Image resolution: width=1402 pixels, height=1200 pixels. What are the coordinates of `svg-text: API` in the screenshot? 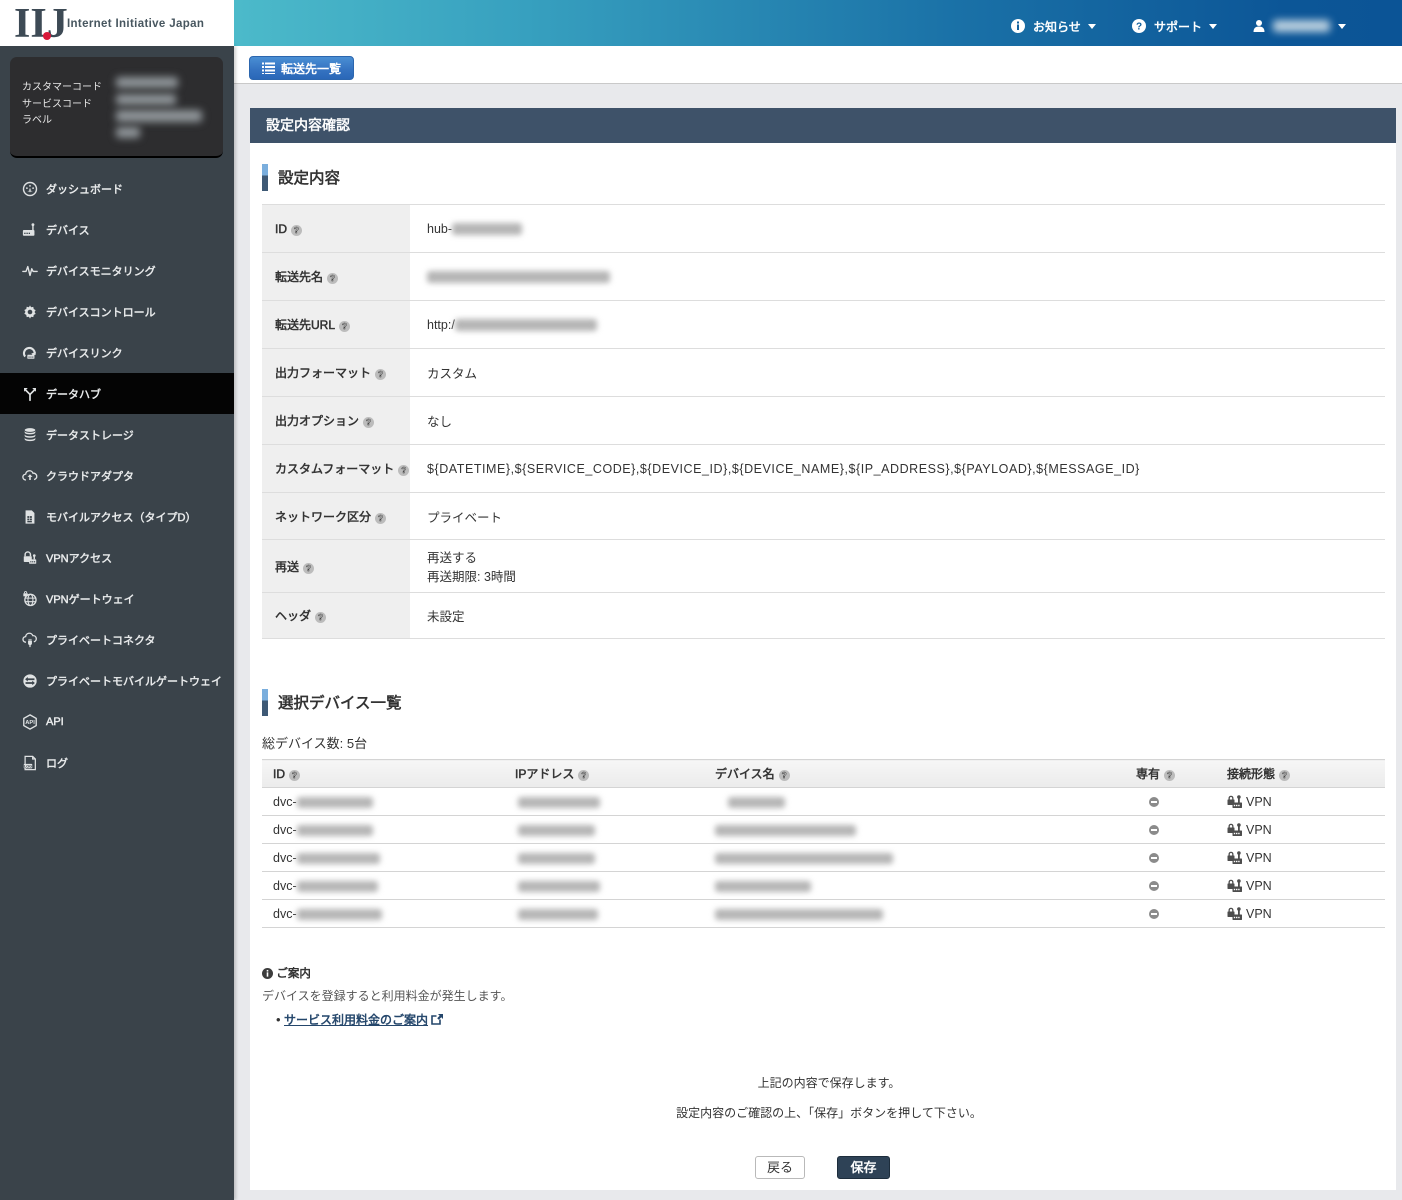 It's located at (30, 723).